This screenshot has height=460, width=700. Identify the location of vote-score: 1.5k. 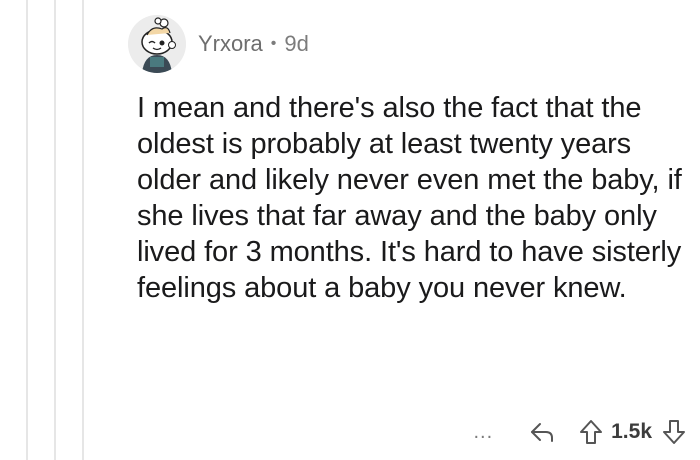
(631, 431).